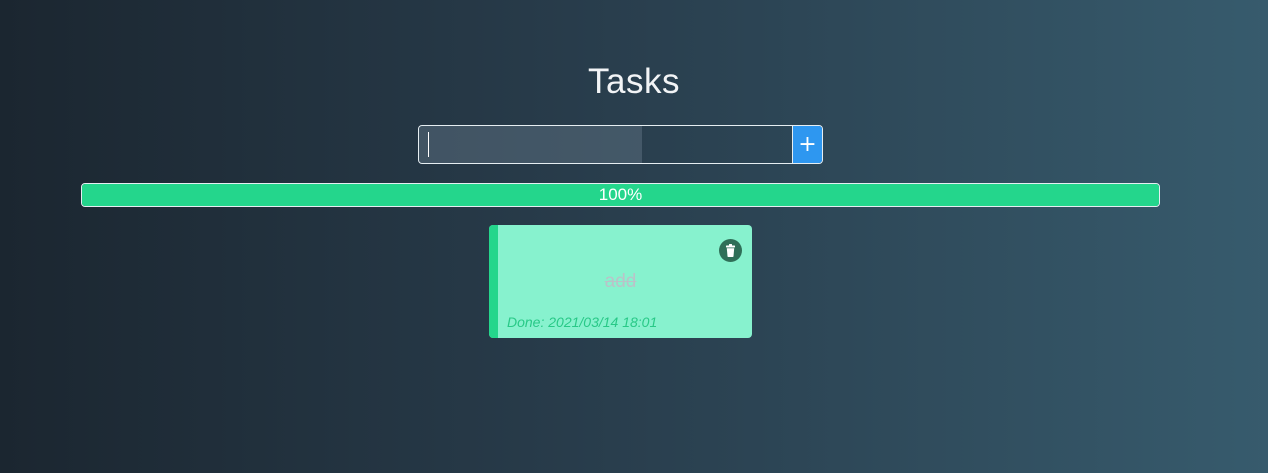 The image size is (1268, 473). I want to click on trash-icon, so click(730, 250).